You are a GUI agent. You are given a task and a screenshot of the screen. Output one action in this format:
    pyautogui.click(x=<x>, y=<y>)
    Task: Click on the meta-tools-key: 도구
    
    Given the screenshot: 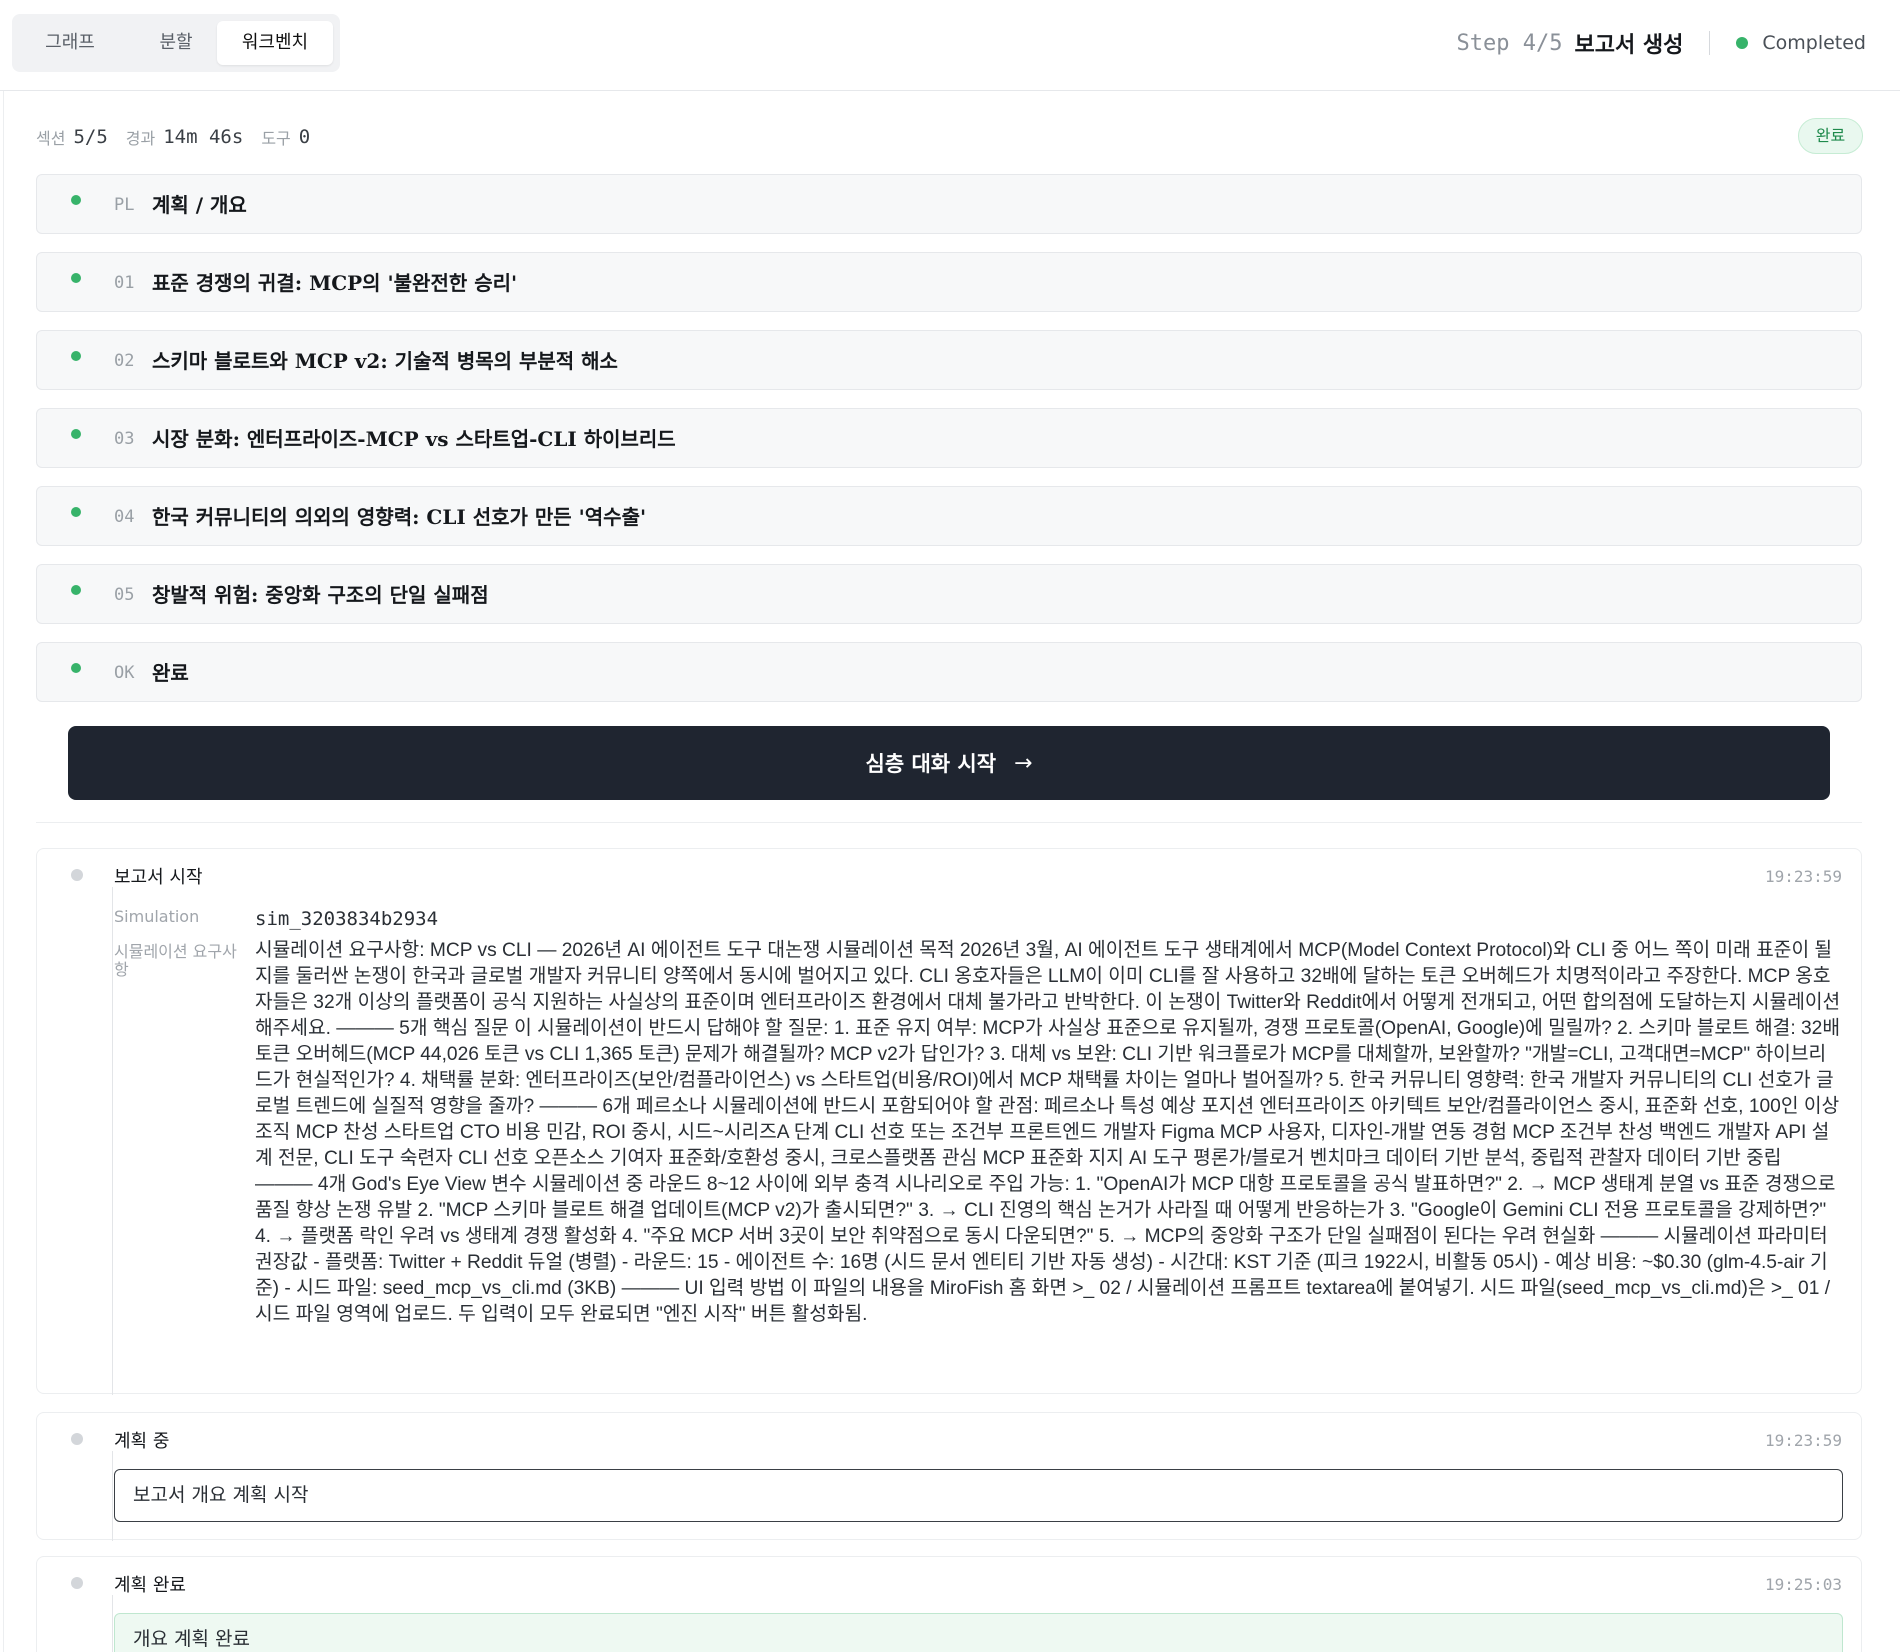 What is the action you would take?
    pyautogui.click(x=276, y=138)
    